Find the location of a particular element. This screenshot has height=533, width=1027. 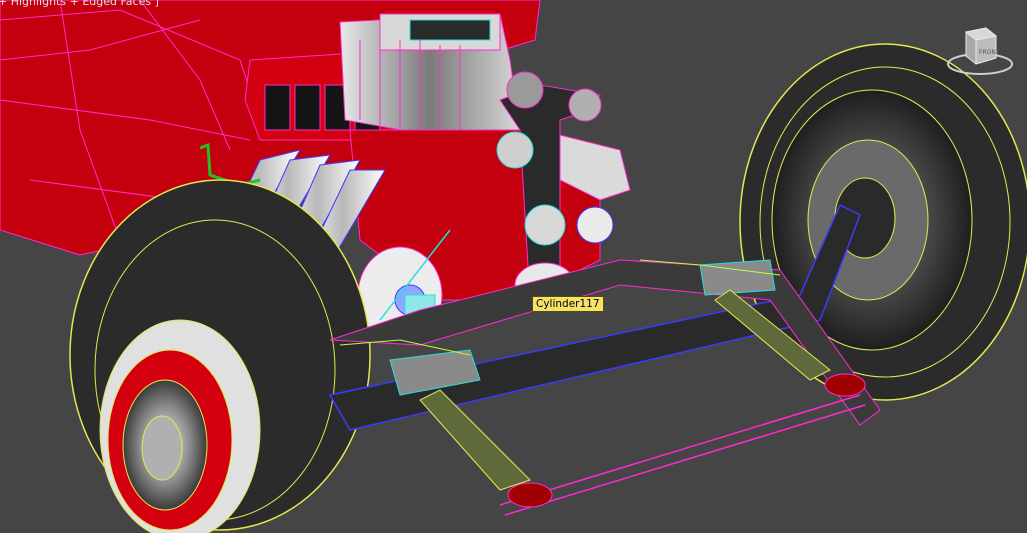

viewcube-icon: FRONT is located at coordinates (980, 50).